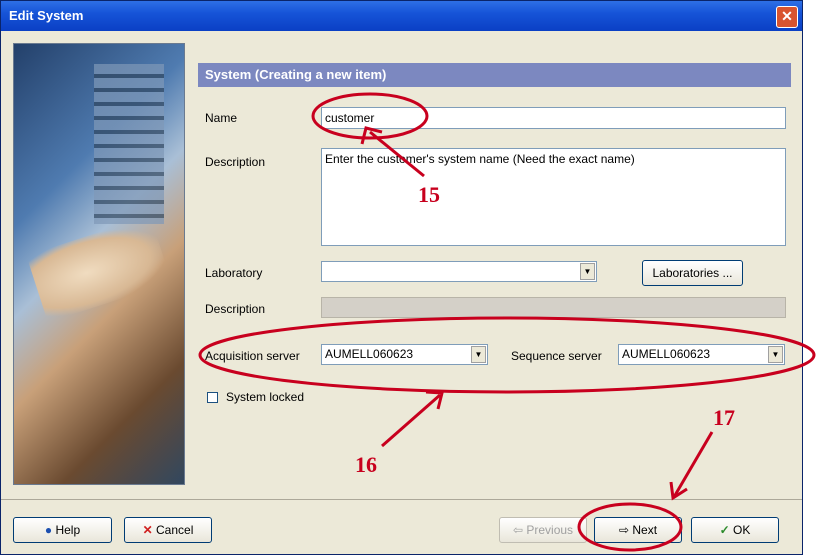  What do you see at coordinates (366, 464) in the screenshot?
I see `annotation-label-16: 16` at bounding box center [366, 464].